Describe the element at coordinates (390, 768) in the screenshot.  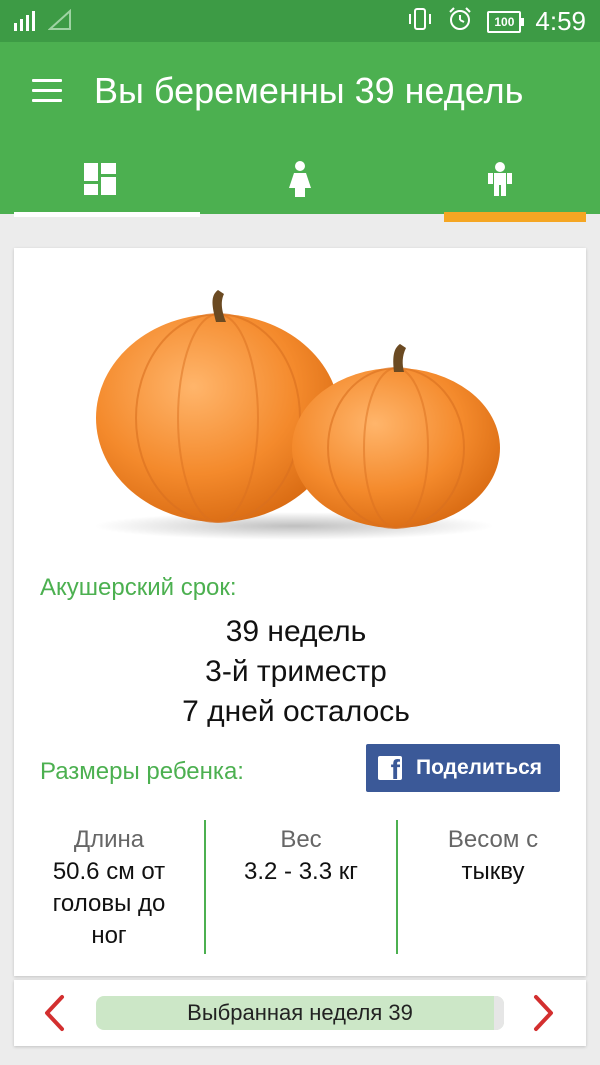
I see `facebook-icon: f` at that location.